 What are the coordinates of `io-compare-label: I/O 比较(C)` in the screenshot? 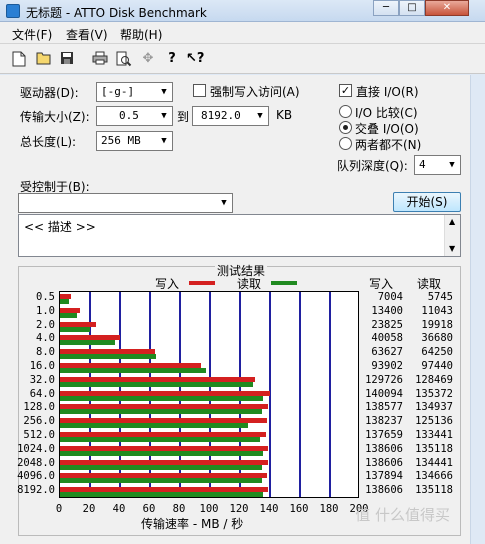 It's located at (386, 113).